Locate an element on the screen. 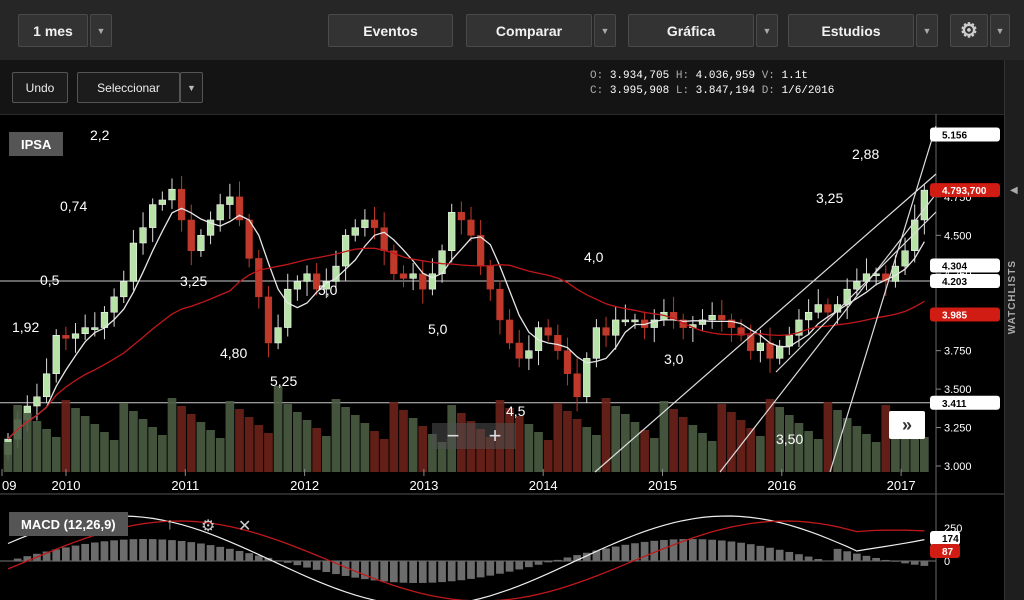  events-label: Eventos is located at coordinates (390, 30).